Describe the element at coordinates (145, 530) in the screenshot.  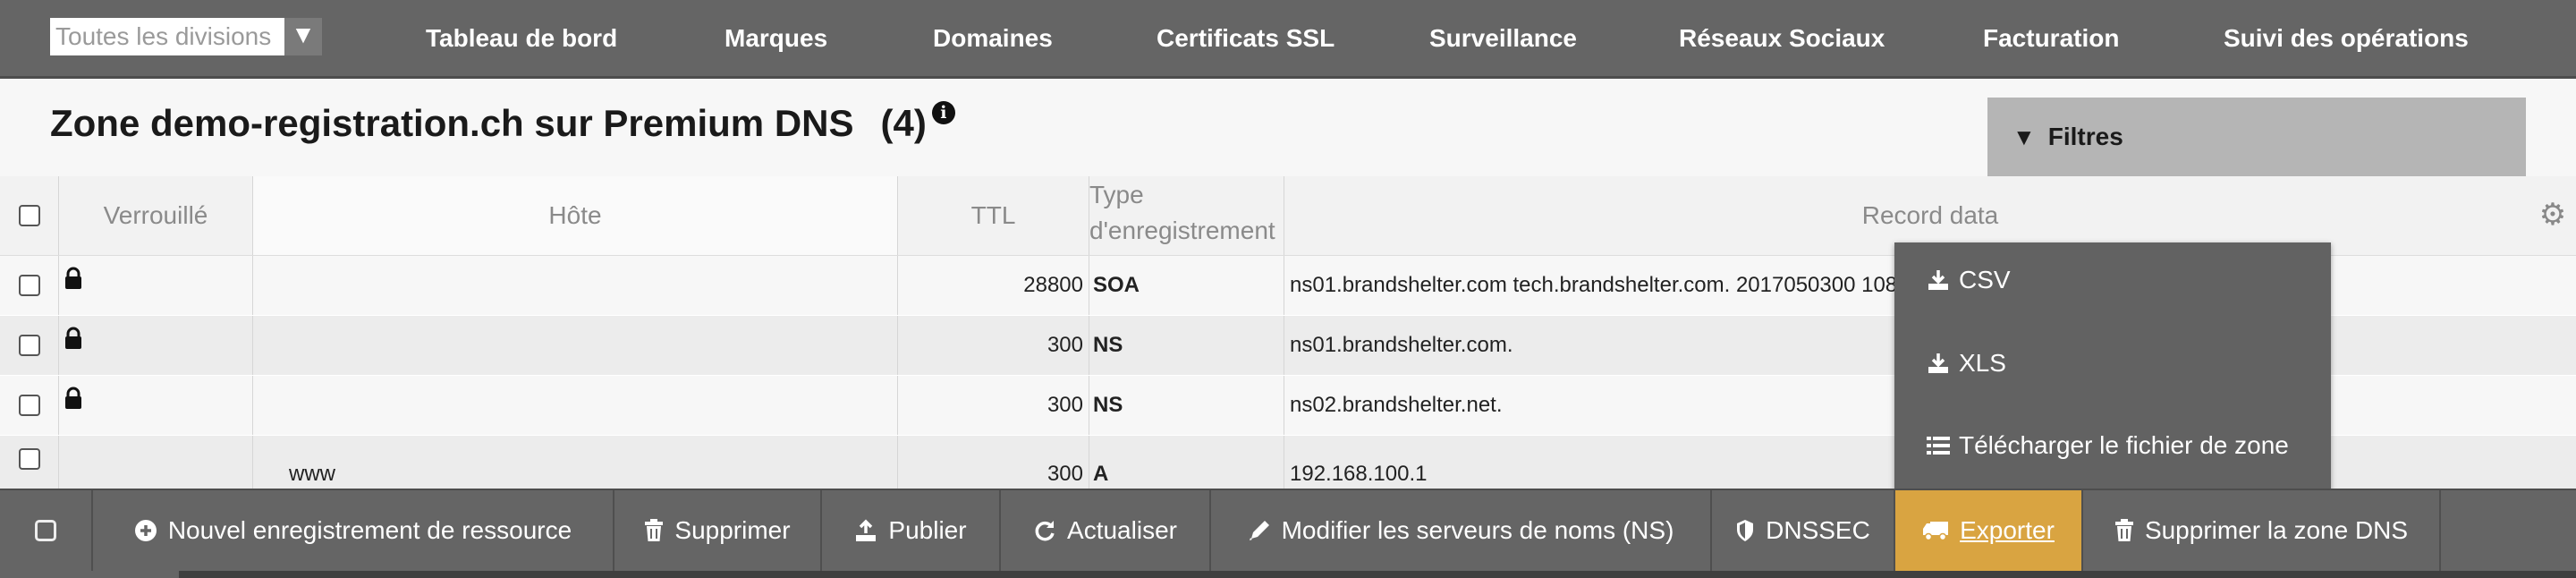
I see `plus-circle-icon` at that location.